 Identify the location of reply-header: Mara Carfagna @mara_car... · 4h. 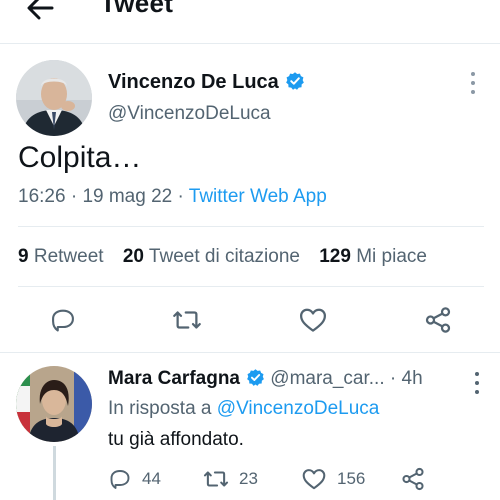
(265, 378).